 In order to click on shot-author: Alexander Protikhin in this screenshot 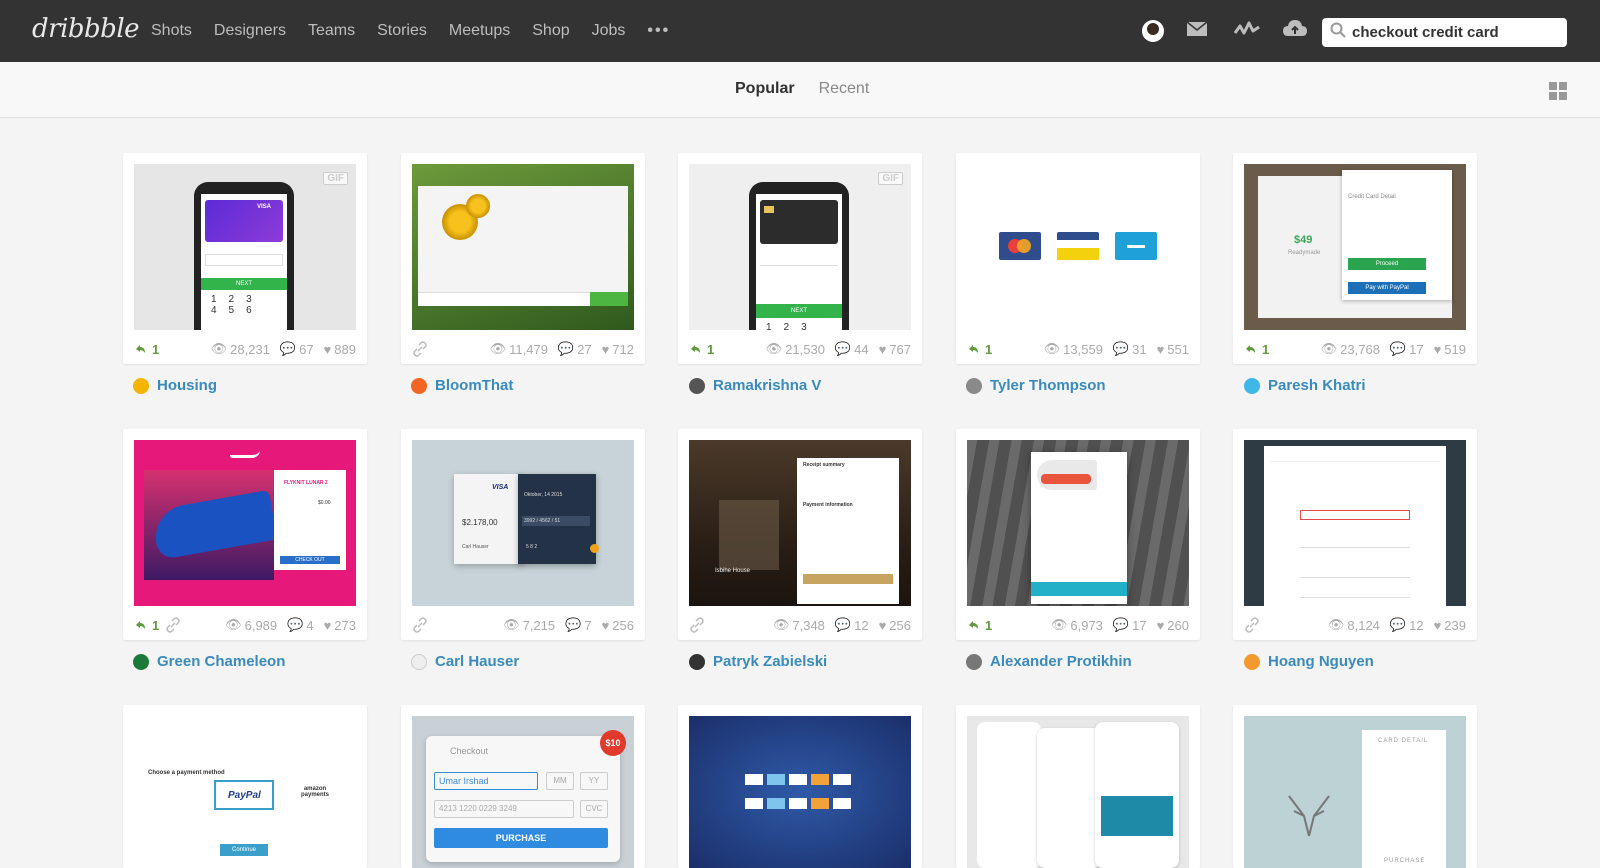, I will do `click(1049, 661)`.